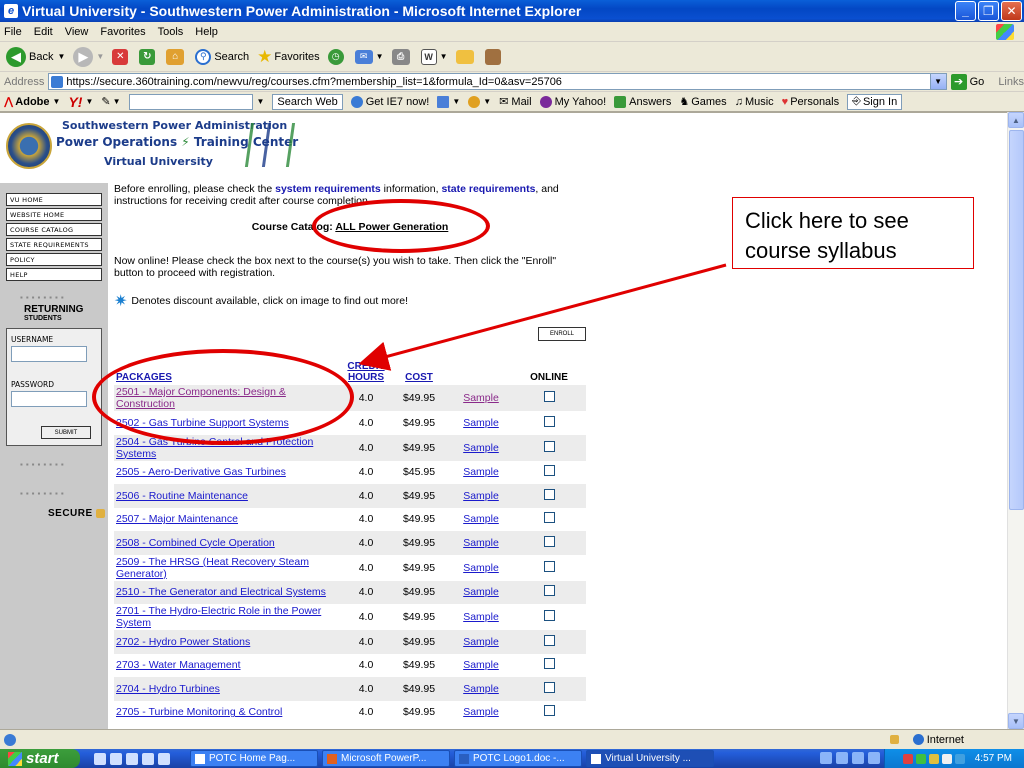  I want to click on mail-button: ✉ ▼, so click(369, 56).